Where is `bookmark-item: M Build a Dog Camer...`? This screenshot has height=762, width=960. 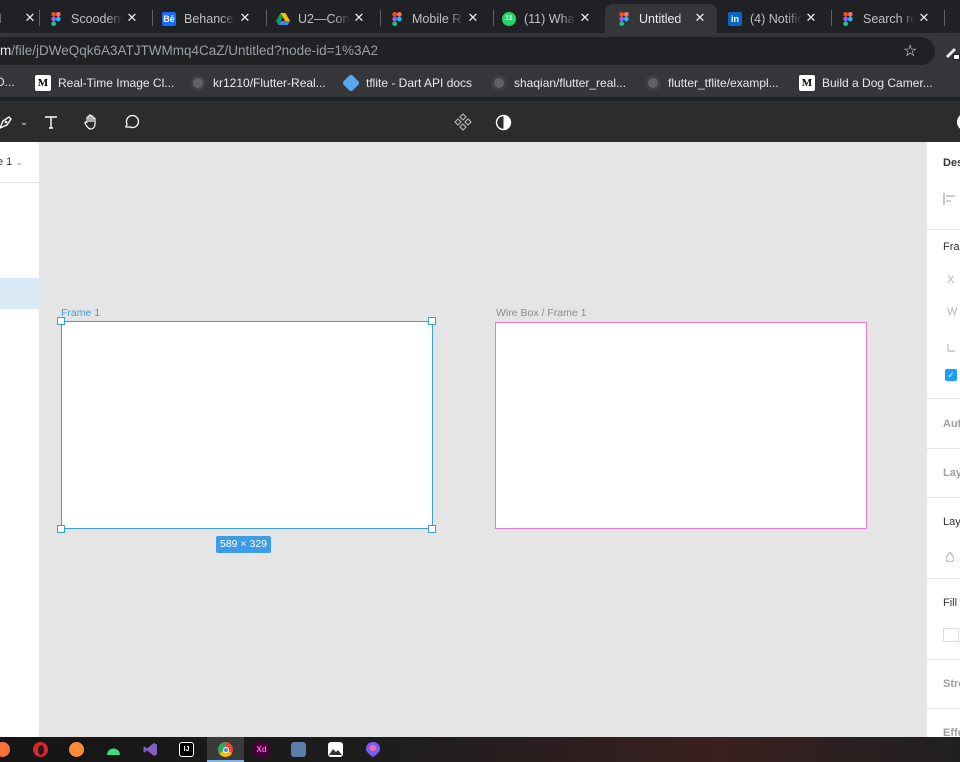 bookmark-item: M Build a Dog Camer... is located at coordinates (866, 83).